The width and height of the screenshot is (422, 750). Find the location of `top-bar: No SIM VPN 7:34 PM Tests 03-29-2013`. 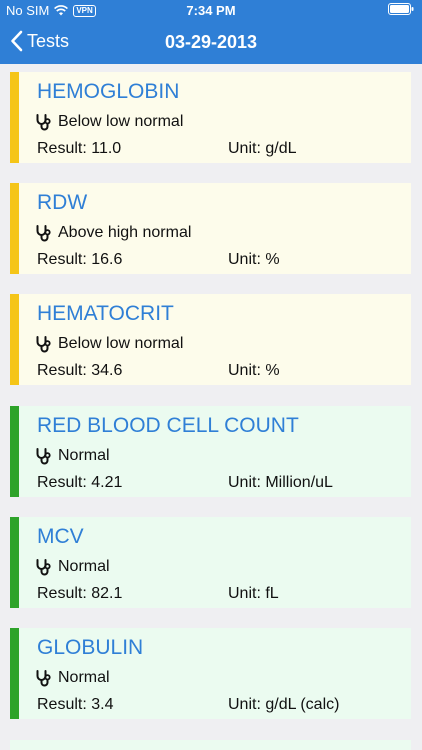

top-bar: No SIM VPN 7:34 PM Tests 03-29-2013 is located at coordinates (211, 32).